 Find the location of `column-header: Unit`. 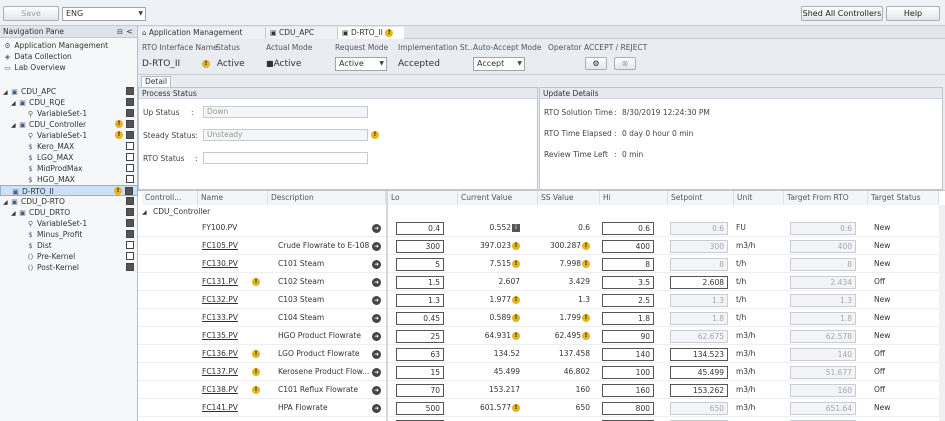

column-header: Unit is located at coordinates (759, 198).